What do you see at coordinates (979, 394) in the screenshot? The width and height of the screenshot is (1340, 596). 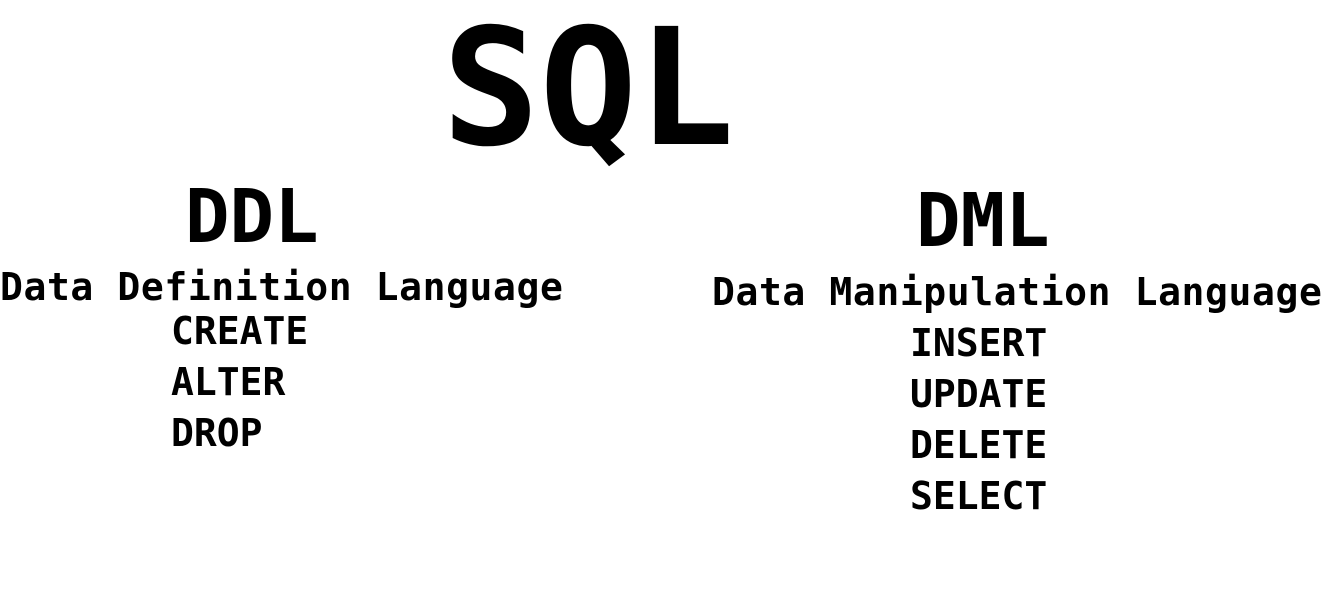 I see `dml-command-update: UPDATE` at bounding box center [979, 394].